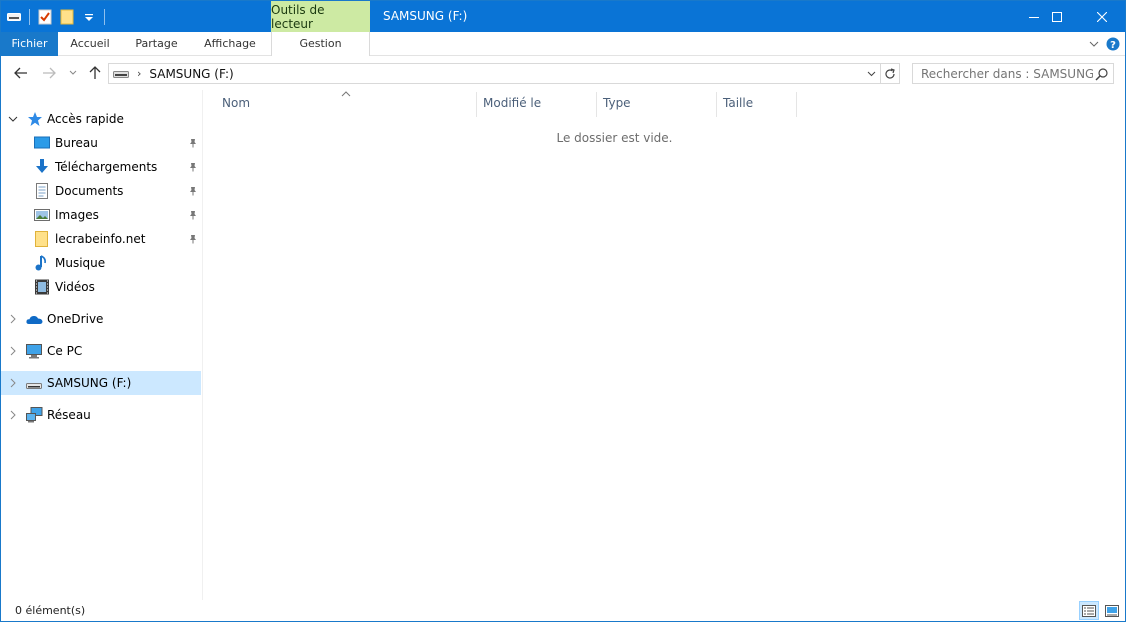 The image size is (1126, 622). Describe the element at coordinates (751, 103) in the screenshot. I see `column-header-size: Taille` at that location.